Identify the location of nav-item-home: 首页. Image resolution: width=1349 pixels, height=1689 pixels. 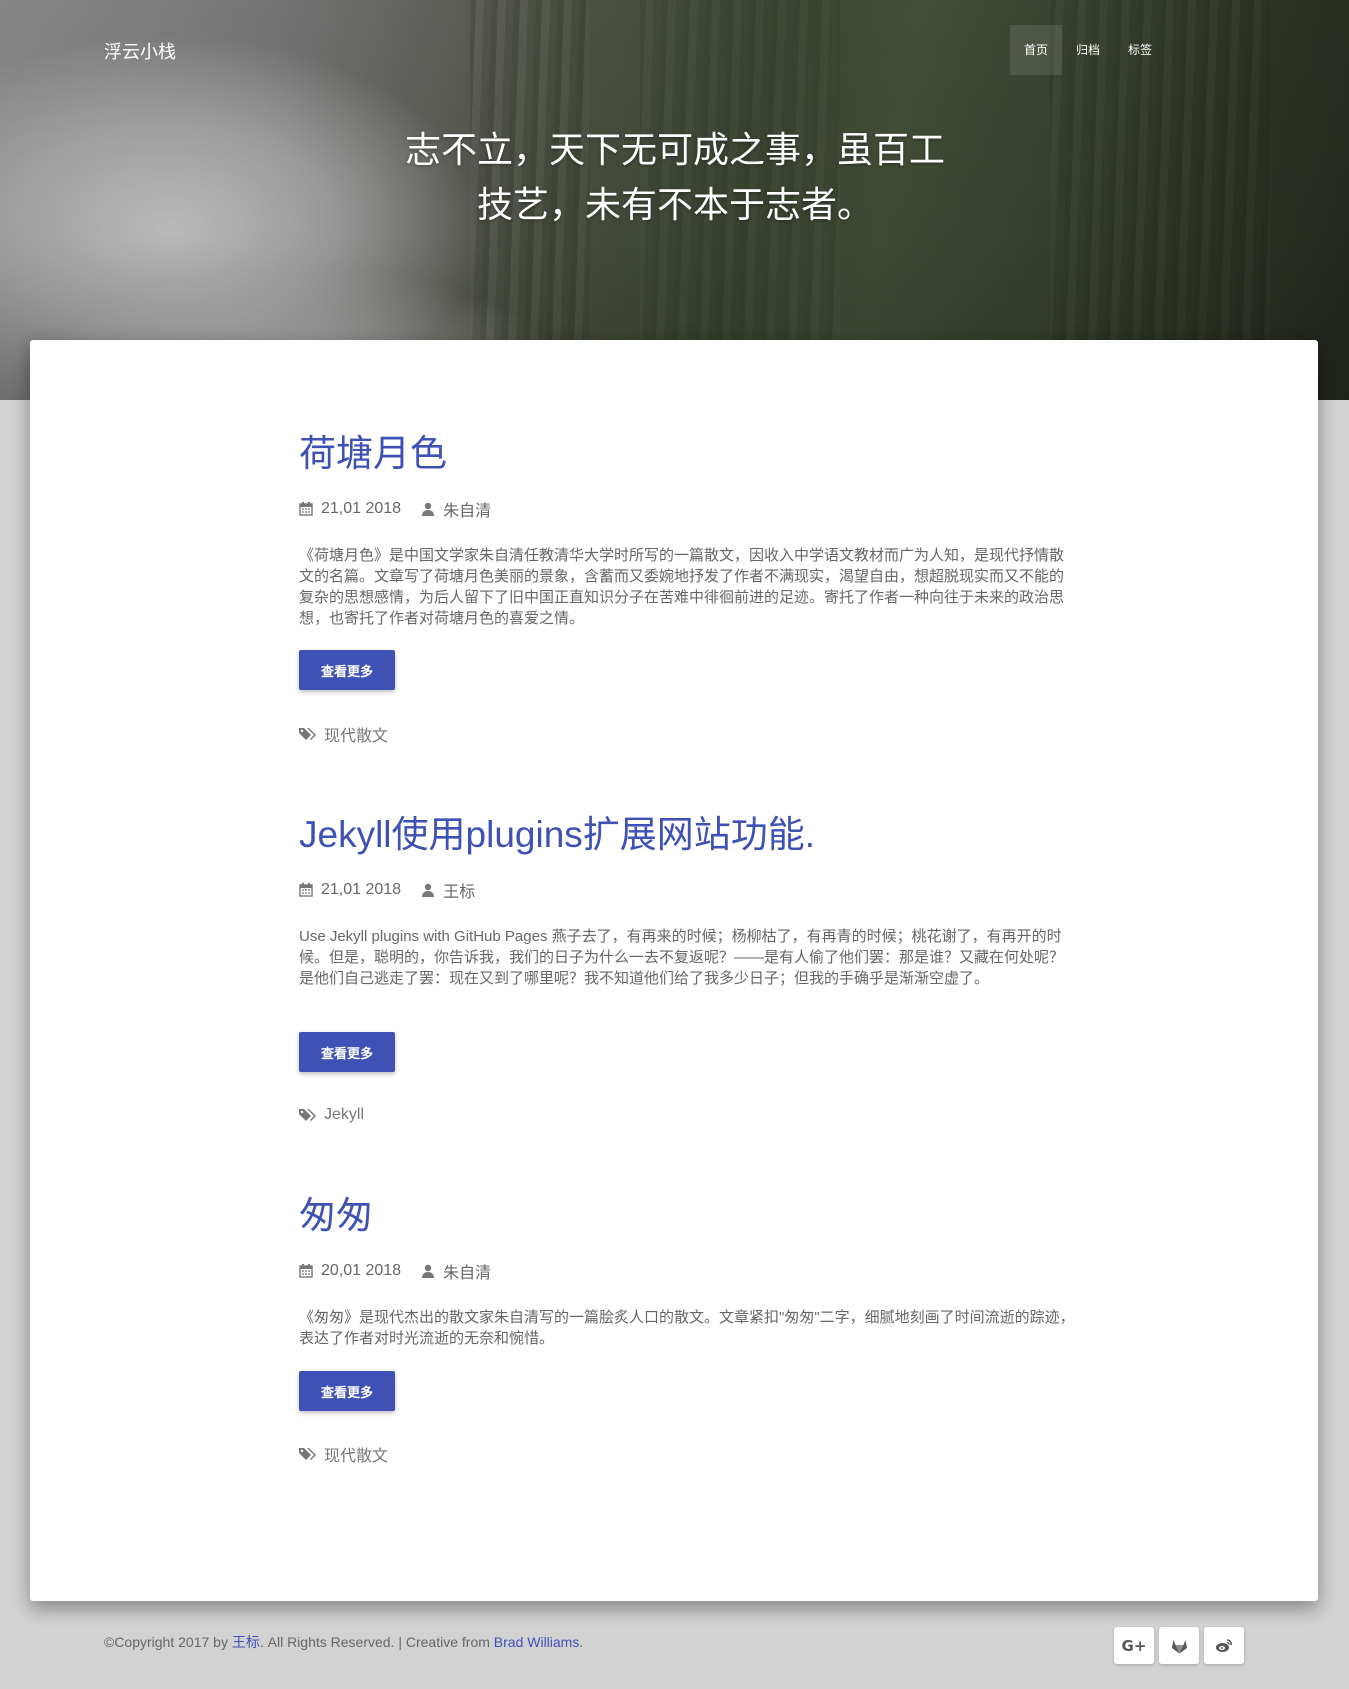
(1035, 50).